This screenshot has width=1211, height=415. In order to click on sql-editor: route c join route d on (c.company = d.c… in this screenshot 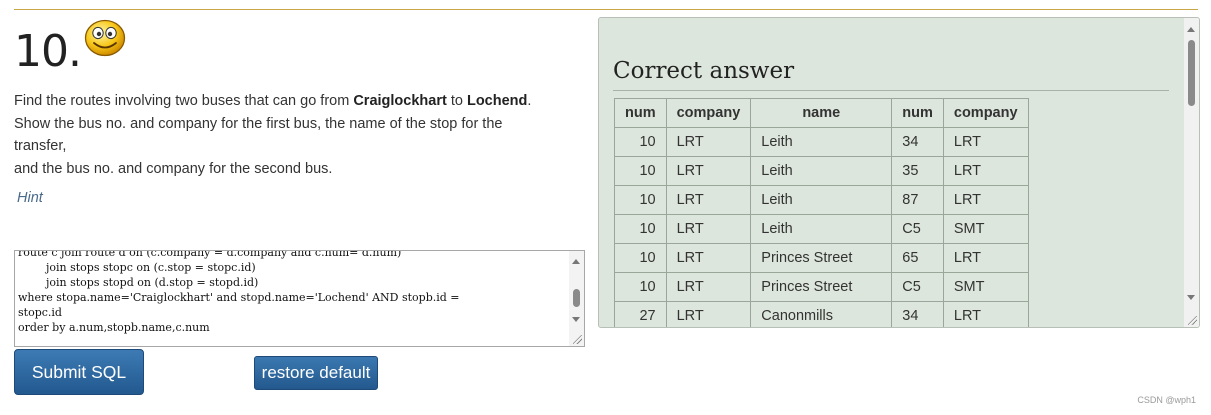, I will do `click(299, 298)`.